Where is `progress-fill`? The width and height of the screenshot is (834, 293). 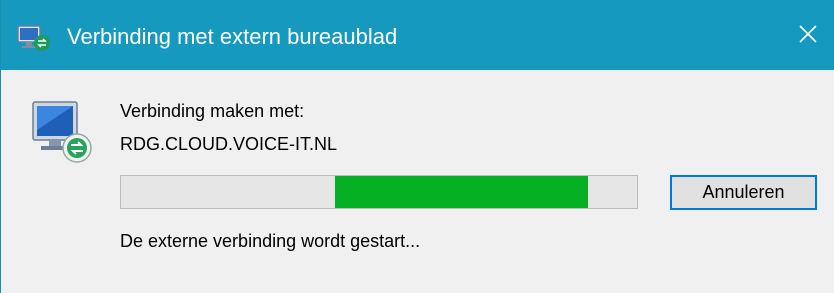 progress-fill is located at coordinates (461, 192).